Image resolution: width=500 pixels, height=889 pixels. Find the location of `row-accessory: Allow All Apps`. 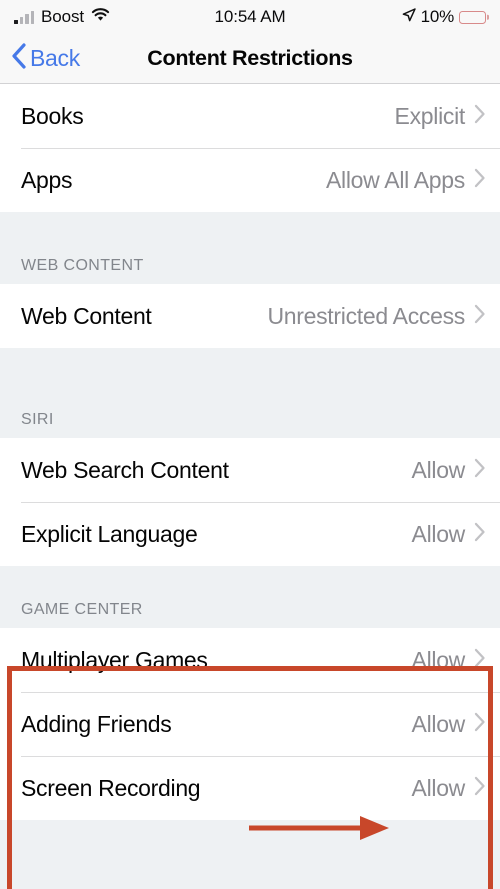

row-accessory: Allow All Apps is located at coordinates (406, 180).